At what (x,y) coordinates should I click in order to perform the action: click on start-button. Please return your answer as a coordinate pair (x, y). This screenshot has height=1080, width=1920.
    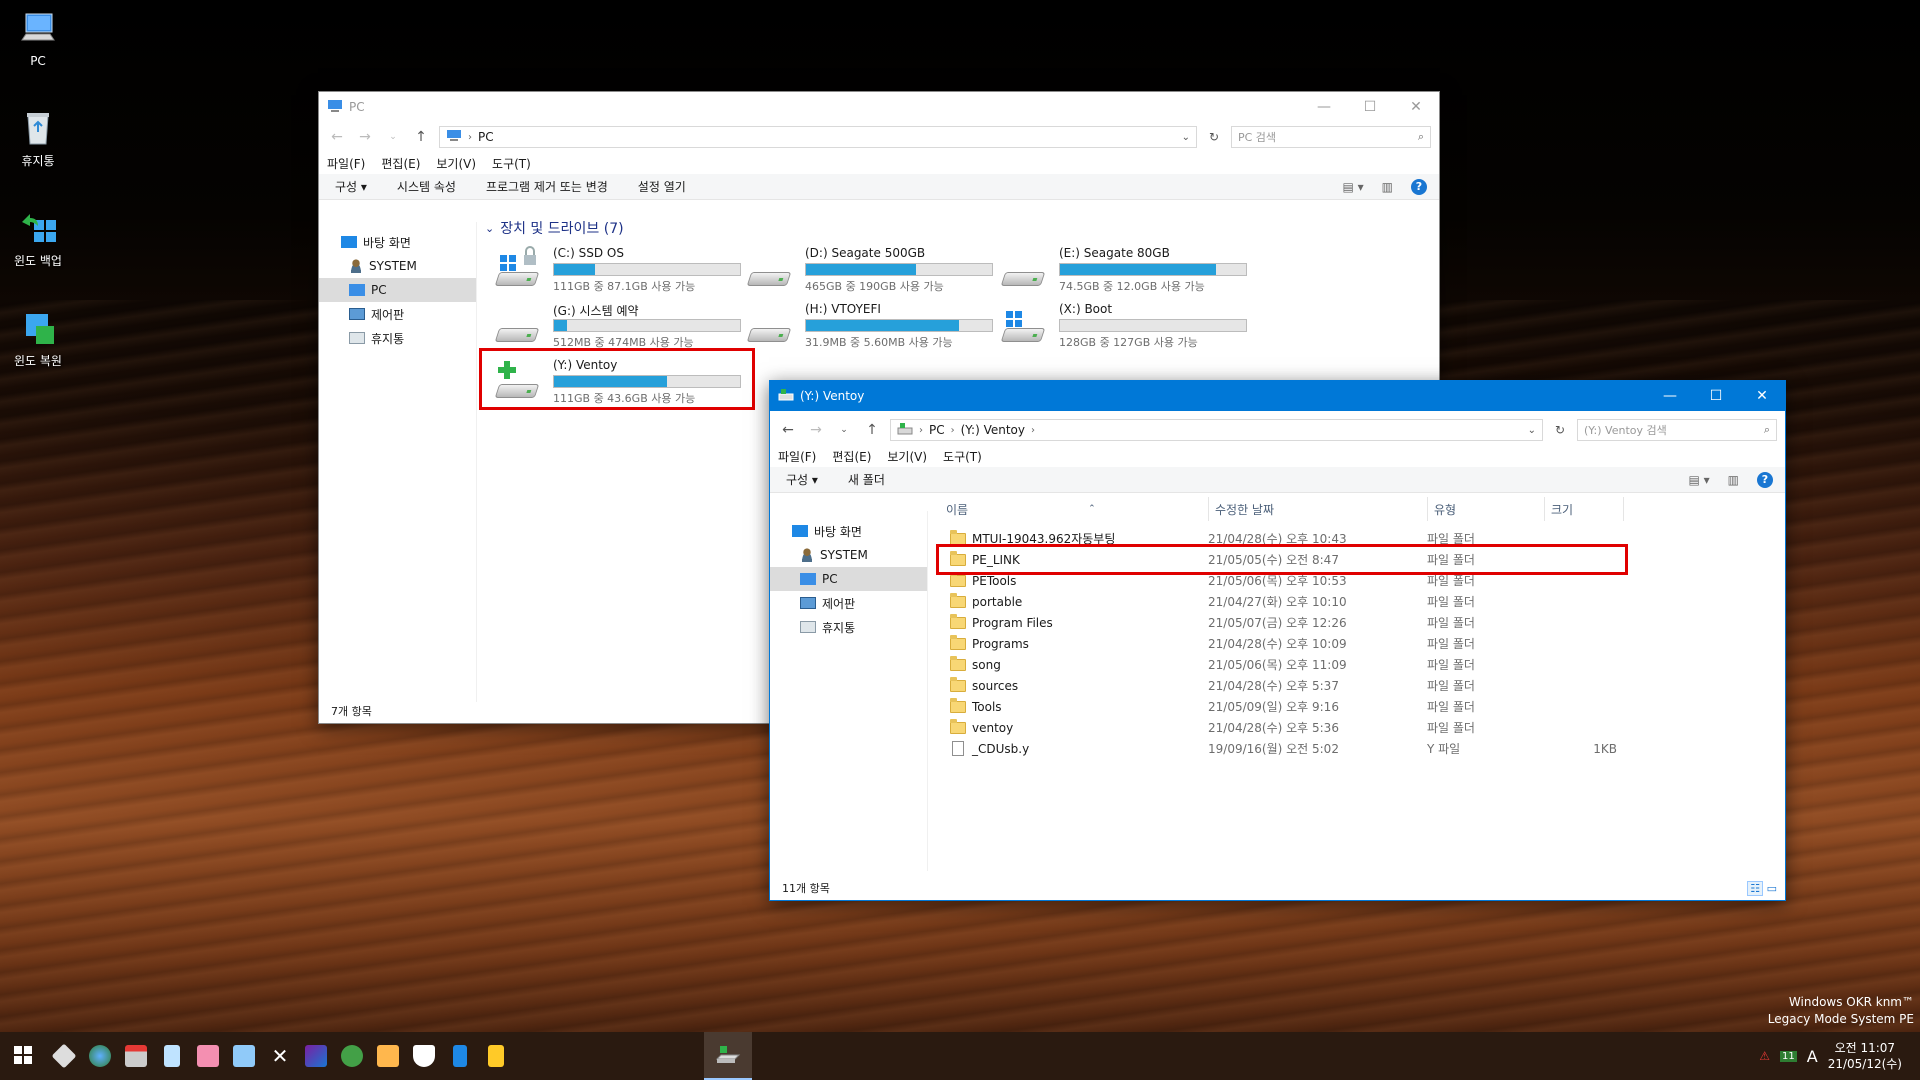
    Looking at the image, I should click on (23, 1056).